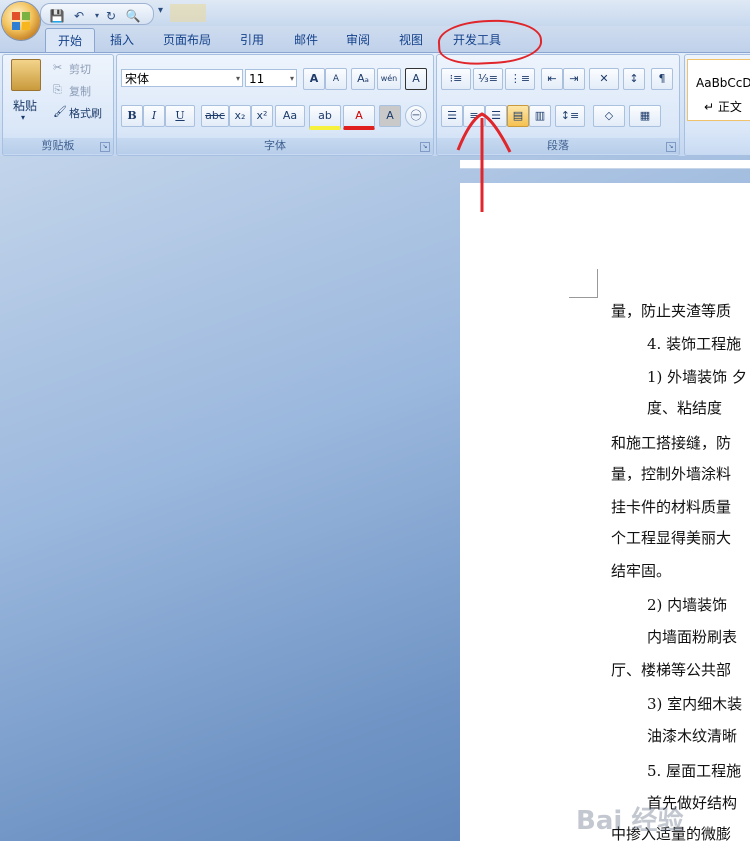  I want to click on bold-button: B, so click(132, 116).